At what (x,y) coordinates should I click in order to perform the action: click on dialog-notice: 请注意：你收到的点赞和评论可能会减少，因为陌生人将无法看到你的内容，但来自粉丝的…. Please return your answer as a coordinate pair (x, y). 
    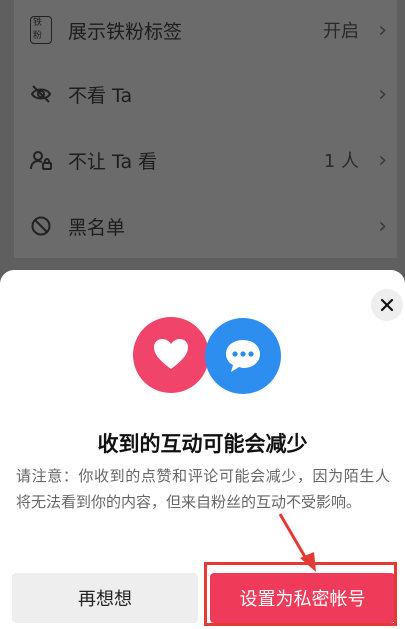
    Looking at the image, I should click on (203, 489).